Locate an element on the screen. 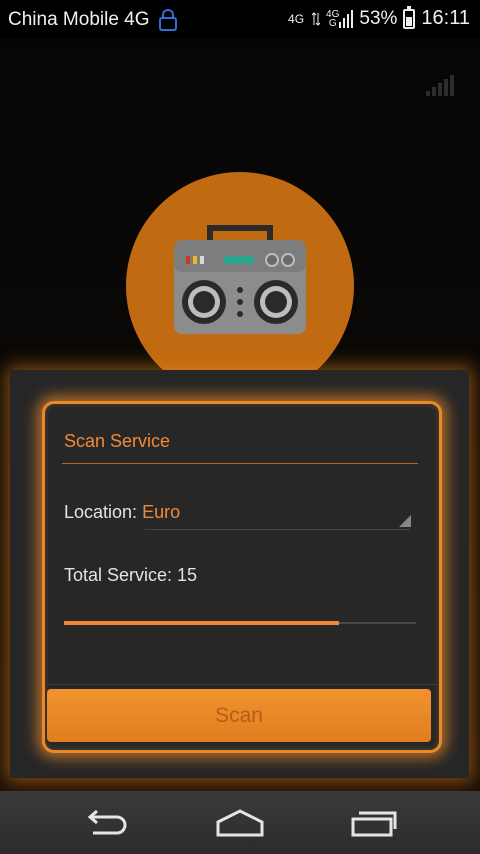 The image size is (480, 854). scan-button: Scan is located at coordinates (239, 715).